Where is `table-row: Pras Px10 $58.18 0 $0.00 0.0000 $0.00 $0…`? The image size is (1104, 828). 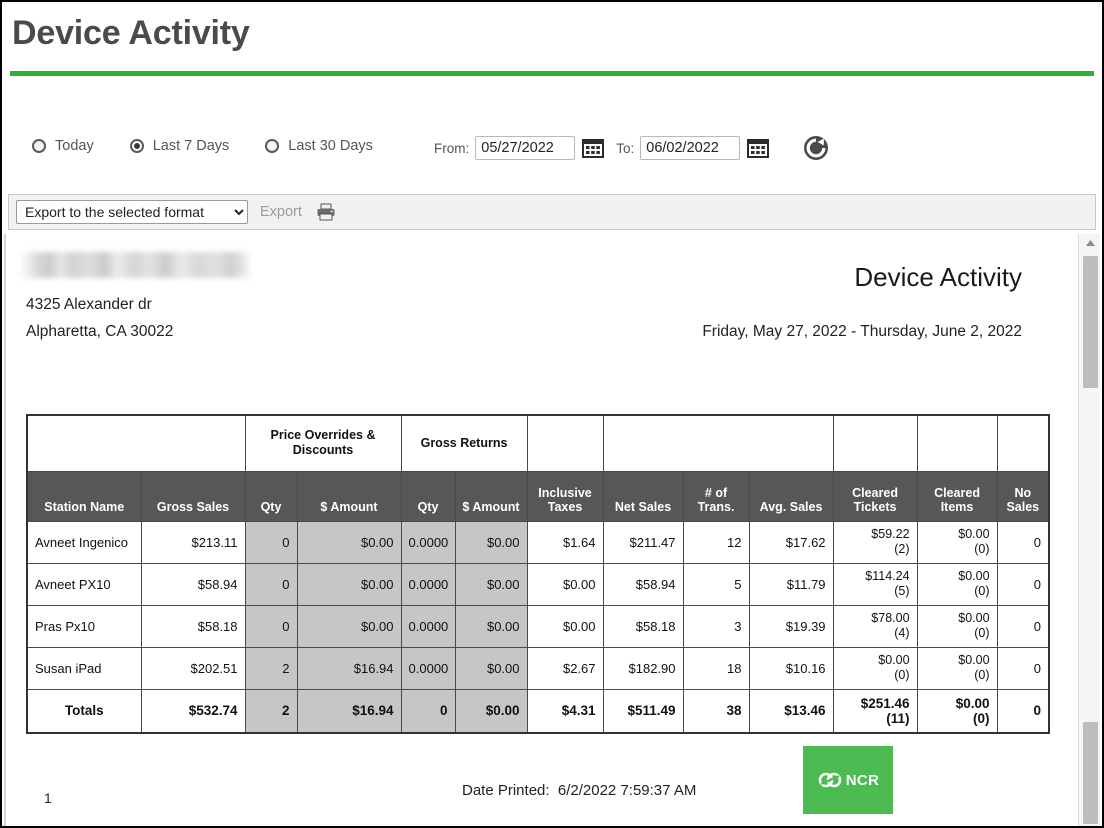
table-row: Pras Px10 $58.18 0 $0.00 0.0000 $0.00 $0… is located at coordinates (538, 626).